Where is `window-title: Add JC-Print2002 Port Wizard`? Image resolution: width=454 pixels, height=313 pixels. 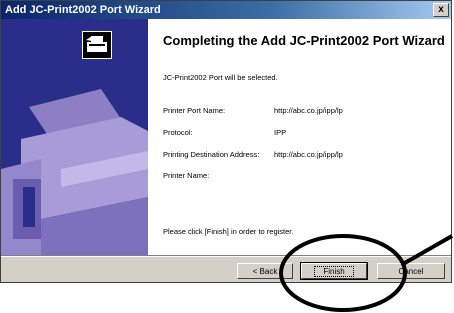
window-title: Add JC-Print2002 Port Wizard is located at coordinates (83, 10).